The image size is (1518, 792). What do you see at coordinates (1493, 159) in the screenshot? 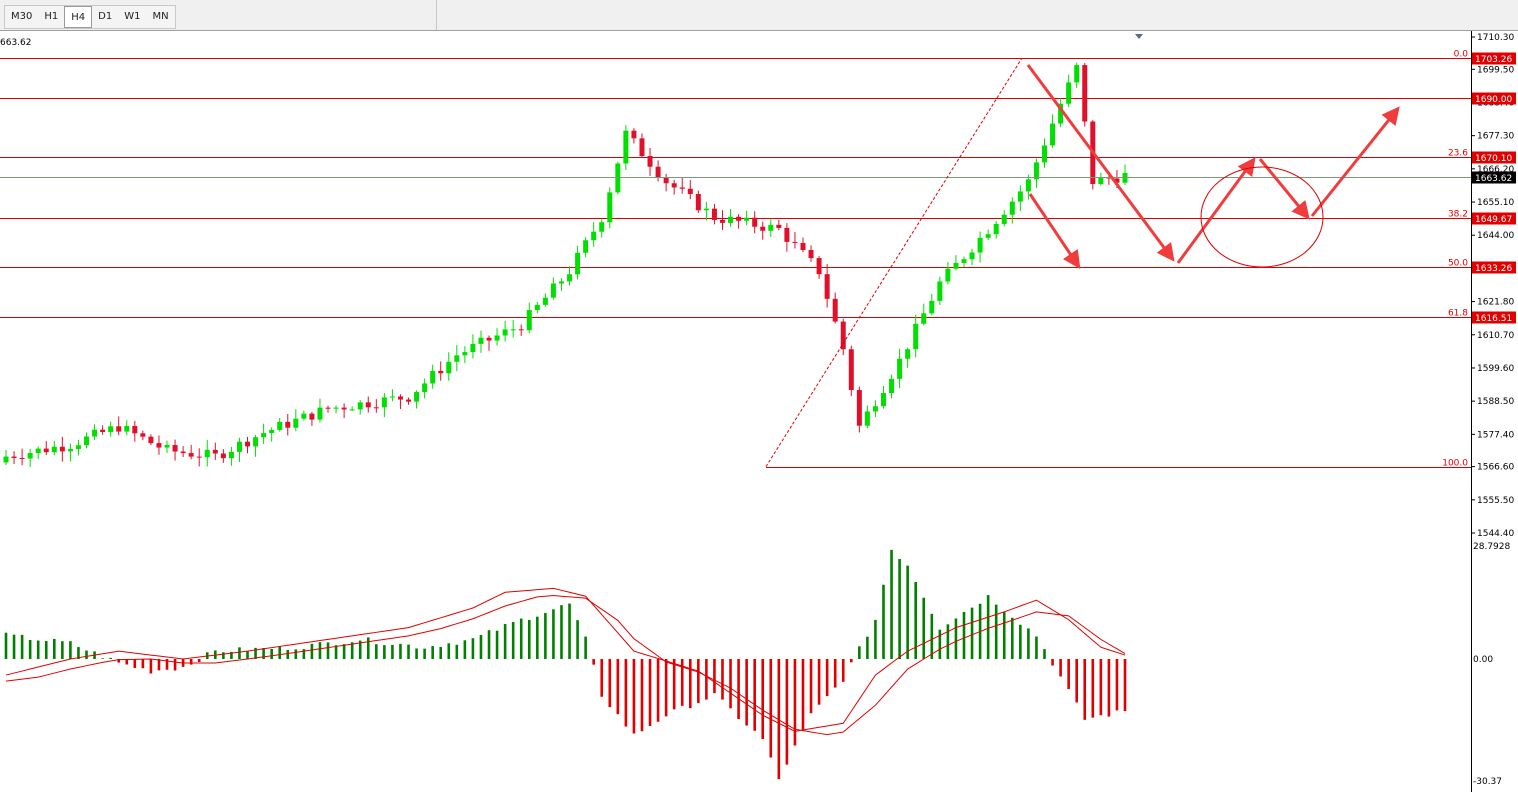
I see `fib-price-tag-label-2: 1670.10` at bounding box center [1493, 159].